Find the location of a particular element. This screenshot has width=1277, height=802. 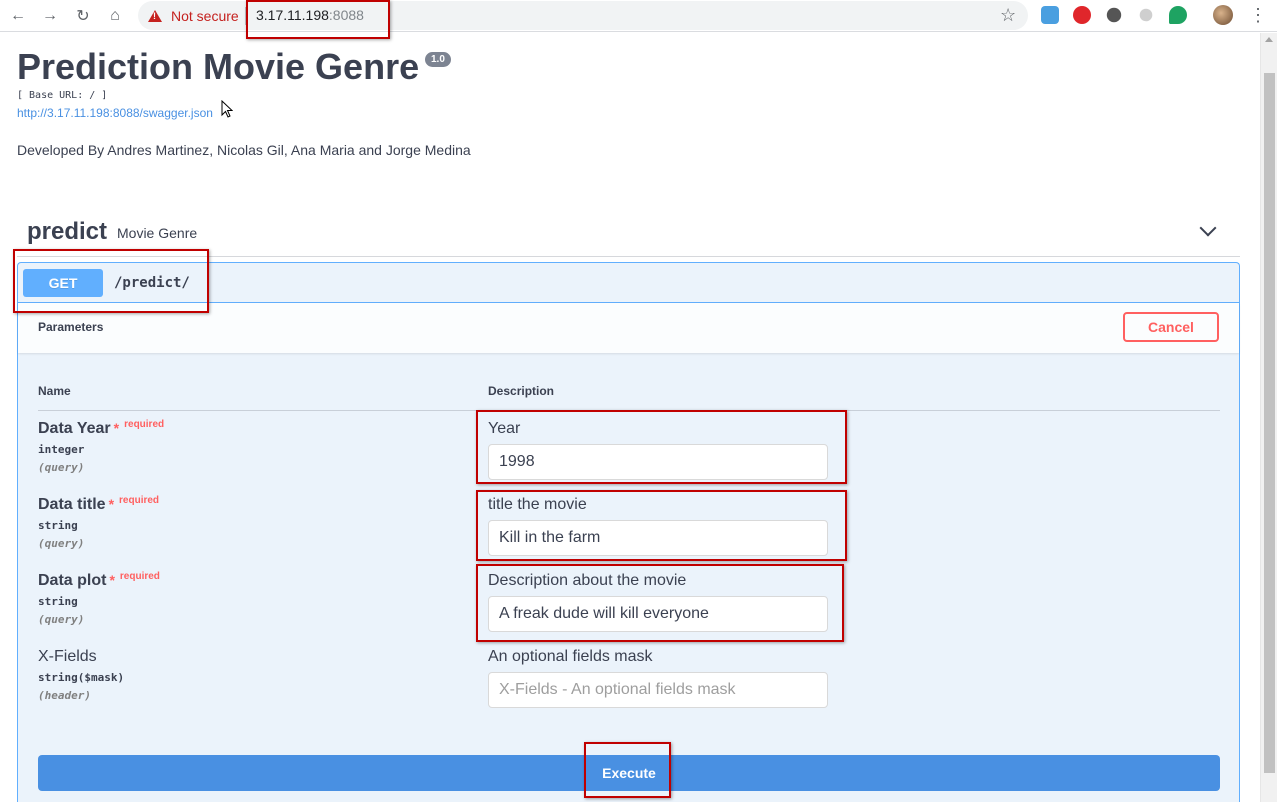

mouse-cursor-icon is located at coordinates (227, 109).